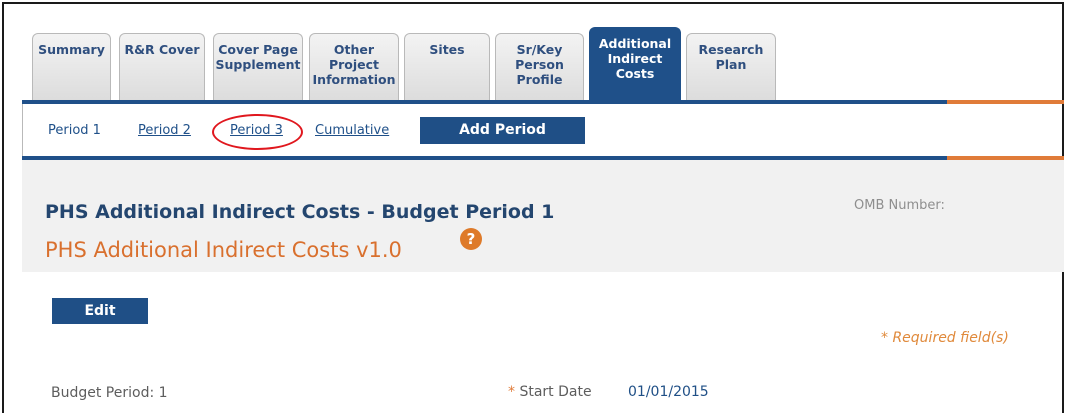 The width and height of the screenshot is (1068, 413). I want to click on required-marker: *, so click(511, 392).